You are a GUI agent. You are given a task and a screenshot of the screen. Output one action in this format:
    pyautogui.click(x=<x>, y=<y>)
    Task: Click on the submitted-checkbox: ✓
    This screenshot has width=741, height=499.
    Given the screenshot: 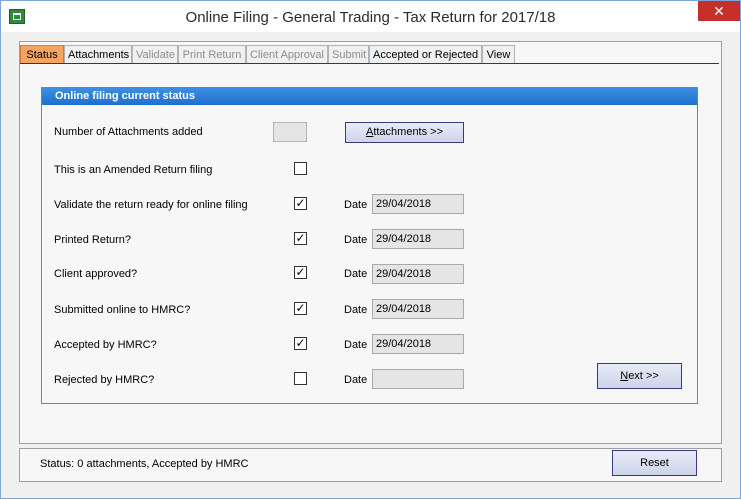 What is the action you would take?
    pyautogui.click(x=300, y=308)
    